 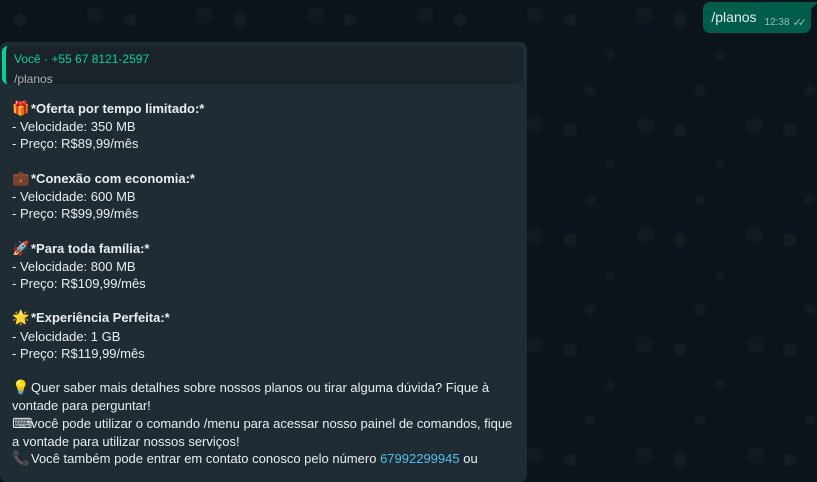 I want to click on plan-price: - Preço: R$119,99/mês, so click(x=78, y=353).